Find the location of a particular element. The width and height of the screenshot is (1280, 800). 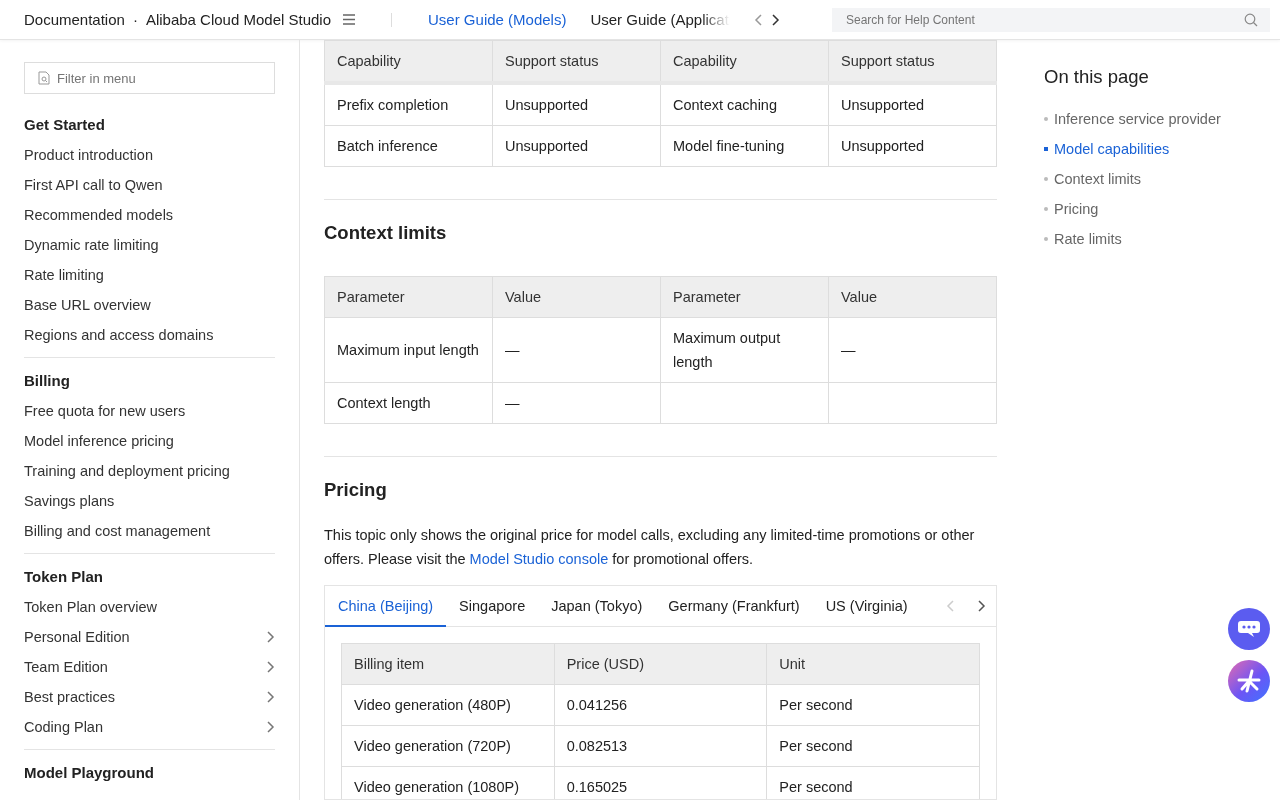

filter-field: Filter in menu is located at coordinates (149, 78).